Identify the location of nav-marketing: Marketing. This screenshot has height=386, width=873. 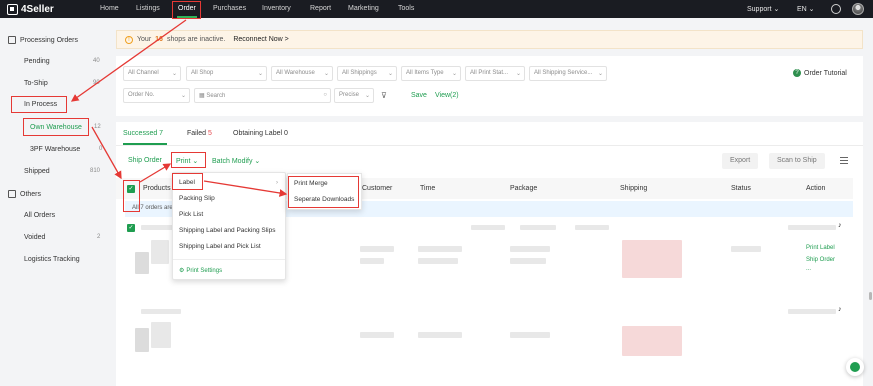
(363, 8).